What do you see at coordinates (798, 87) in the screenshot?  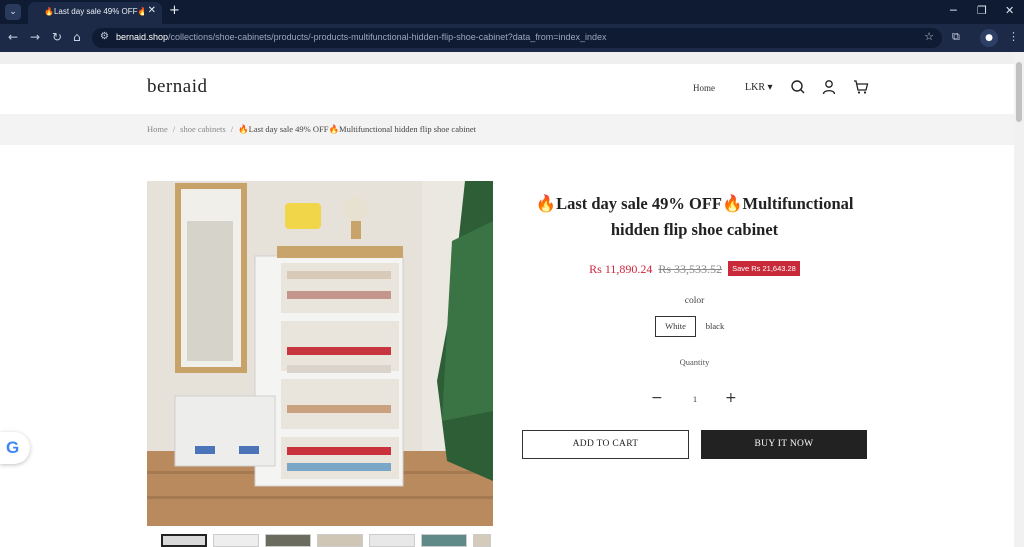 I see `search-icon` at bounding box center [798, 87].